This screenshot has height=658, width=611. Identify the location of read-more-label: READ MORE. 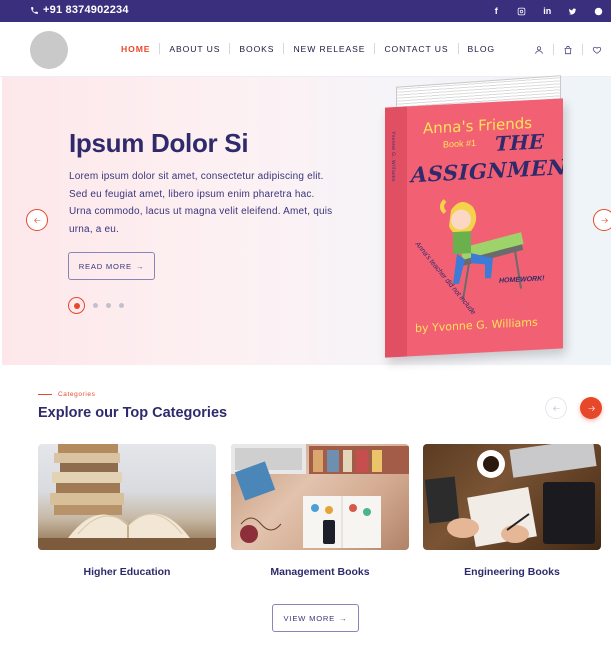
(105, 266).